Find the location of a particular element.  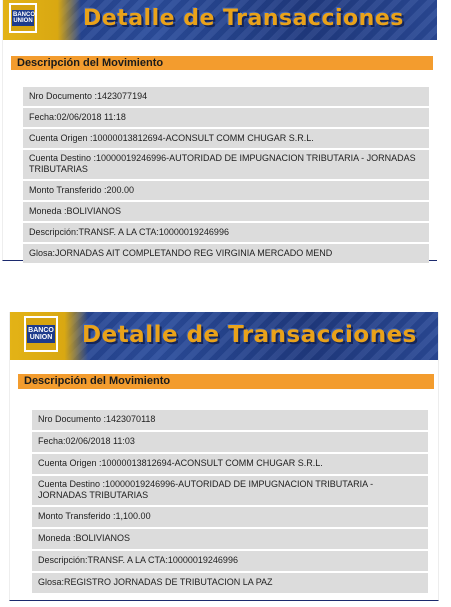

date-field: Fecha:02/06/2018 11:18 is located at coordinates (226, 117).